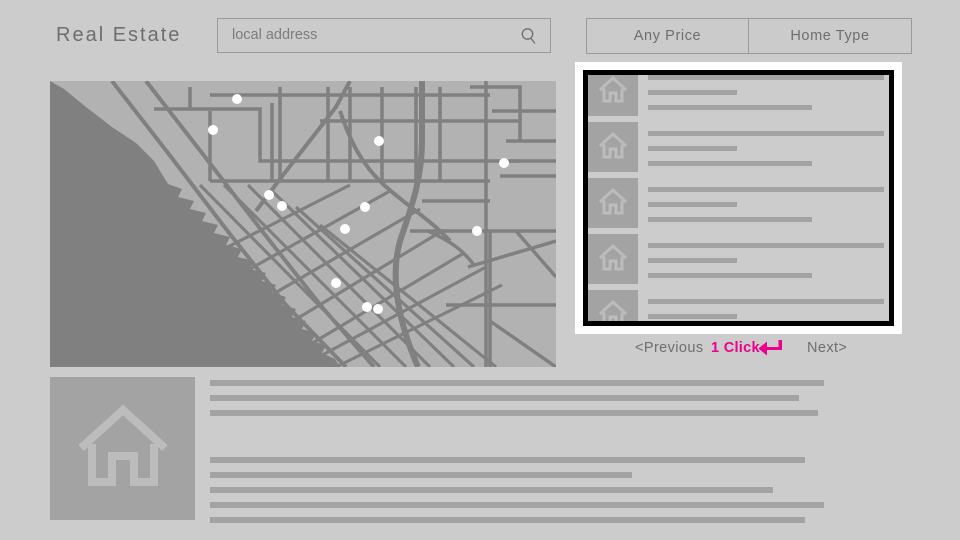  I want to click on pagination: <Previous 1 Click Next>, so click(738, 350).